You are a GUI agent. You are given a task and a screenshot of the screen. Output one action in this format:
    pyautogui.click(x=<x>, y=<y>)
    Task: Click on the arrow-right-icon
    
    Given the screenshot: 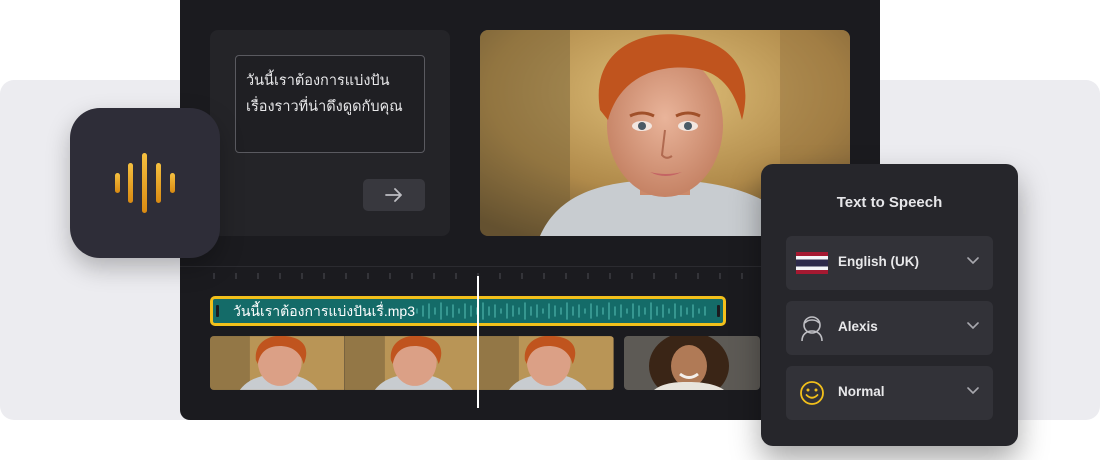 What is the action you would take?
    pyautogui.click(x=393, y=195)
    